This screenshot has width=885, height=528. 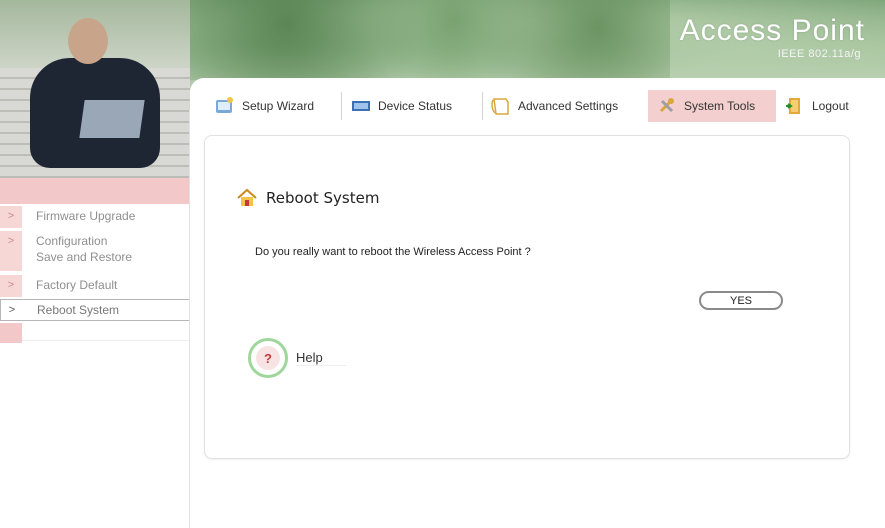 I want to click on banner-trees-image, so click(x=430, y=40).